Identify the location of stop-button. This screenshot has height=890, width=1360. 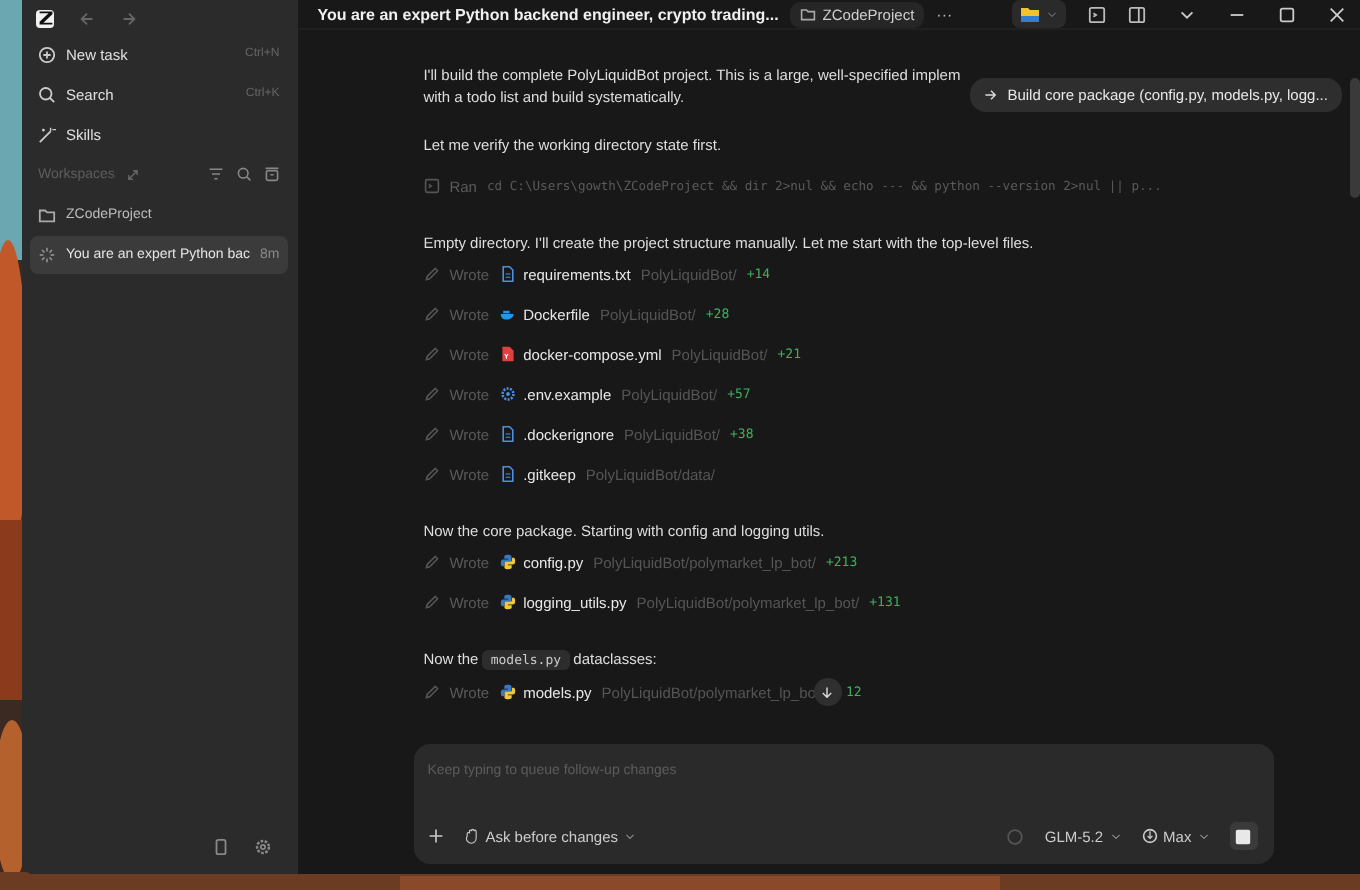
(1243, 836).